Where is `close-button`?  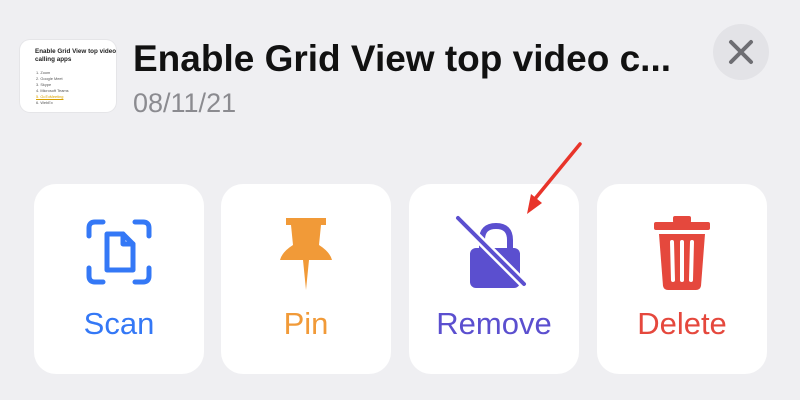 close-button is located at coordinates (741, 52).